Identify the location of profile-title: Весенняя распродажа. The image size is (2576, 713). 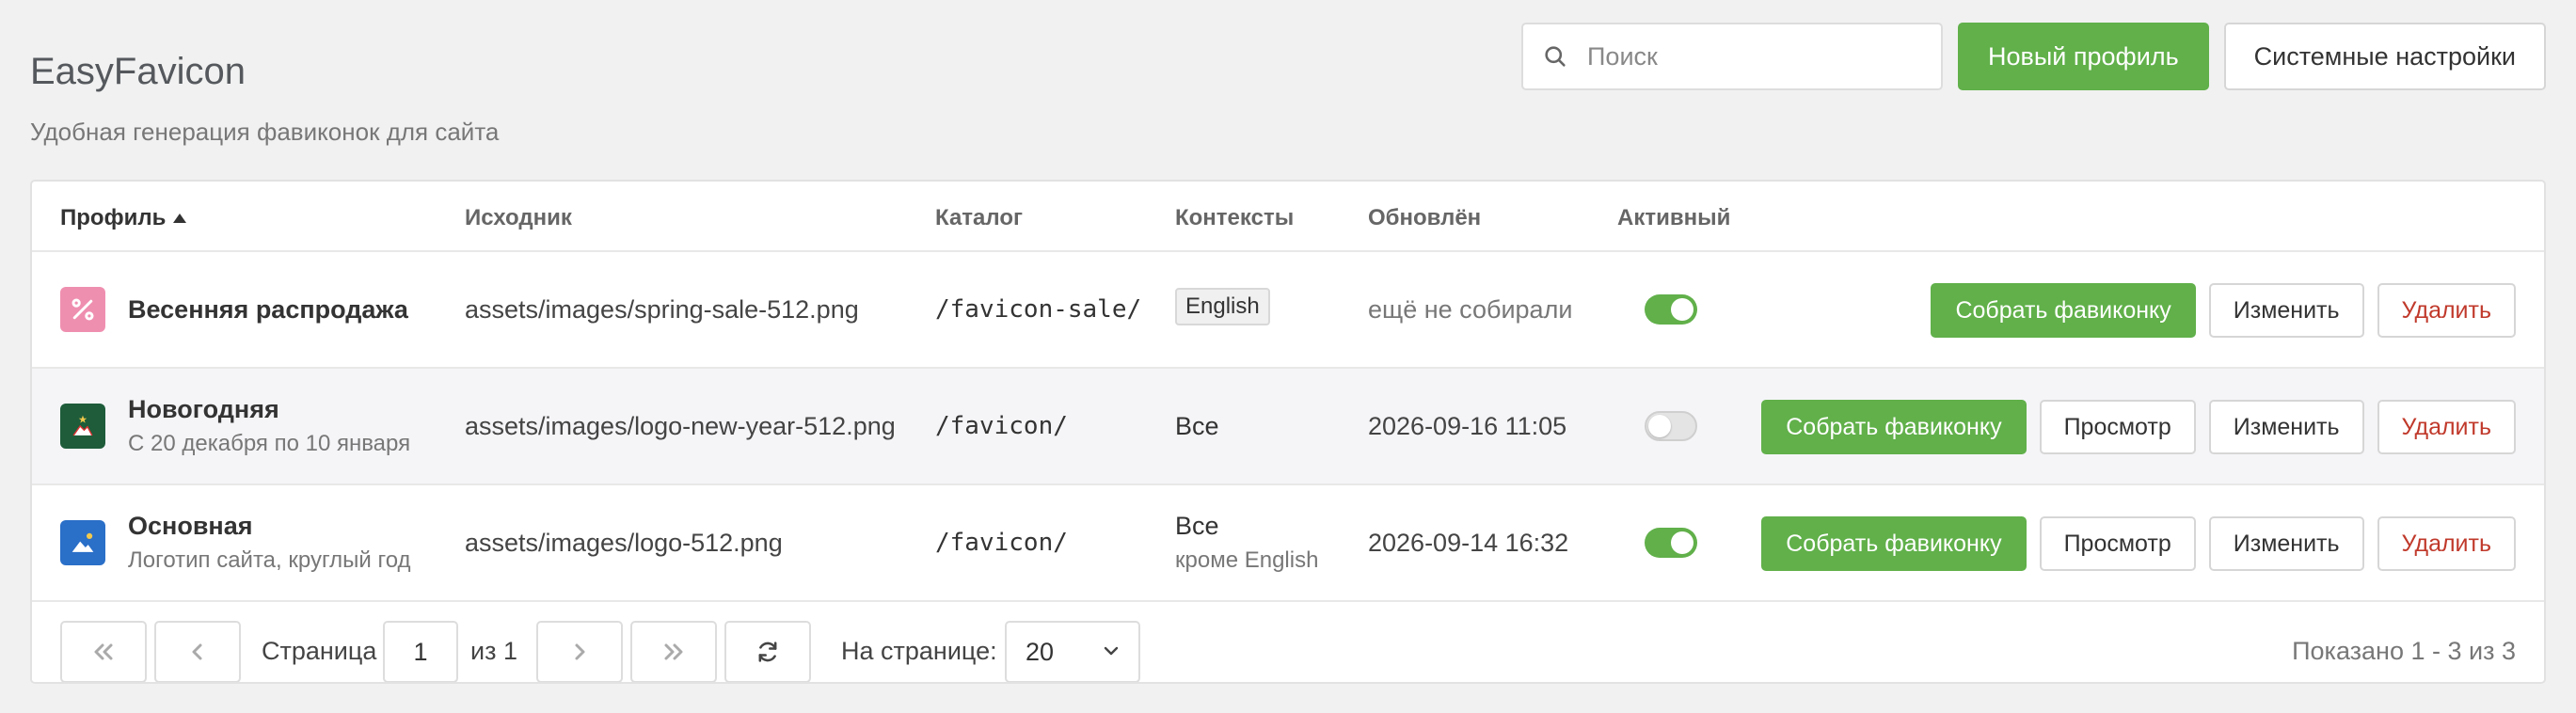
(268, 309).